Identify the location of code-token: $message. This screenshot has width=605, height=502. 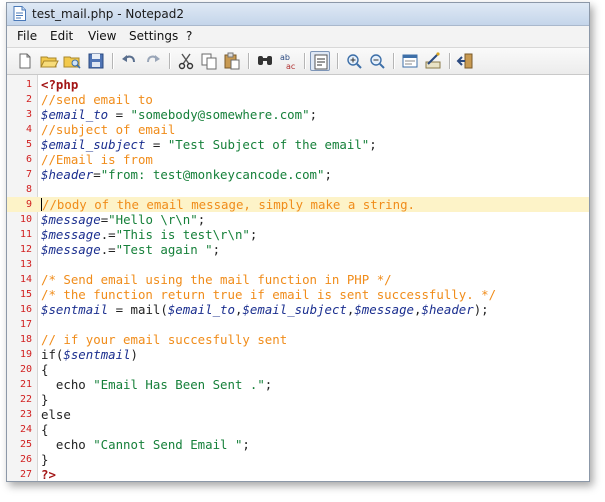
(384, 309).